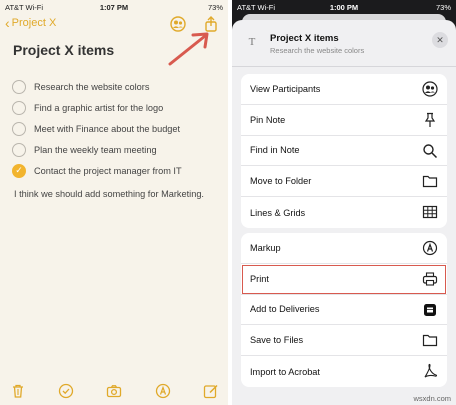 The width and height of the screenshot is (456, 405). What do you see at coordinates (281, 181) in the screenshot?
I see `menu-item-label: Move to Folder` at bounding box center [281, 181].